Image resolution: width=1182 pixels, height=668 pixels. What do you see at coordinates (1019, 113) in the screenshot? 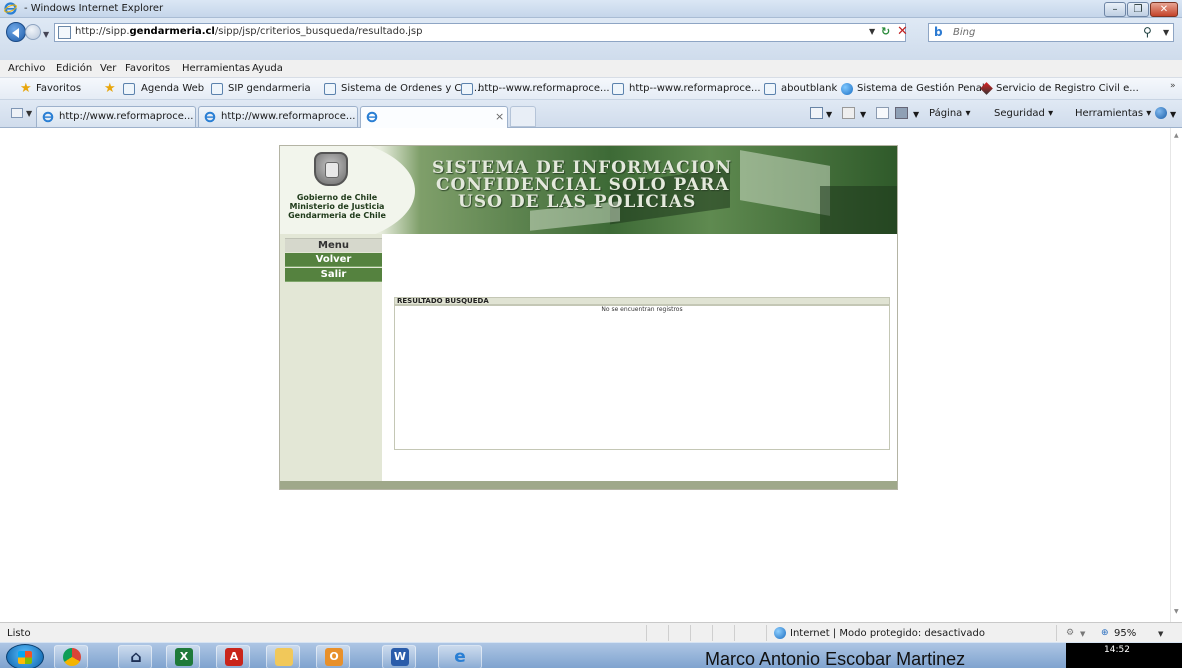
I see `safety-menu-label: Seguridad` at bounding box center [1019, 113].